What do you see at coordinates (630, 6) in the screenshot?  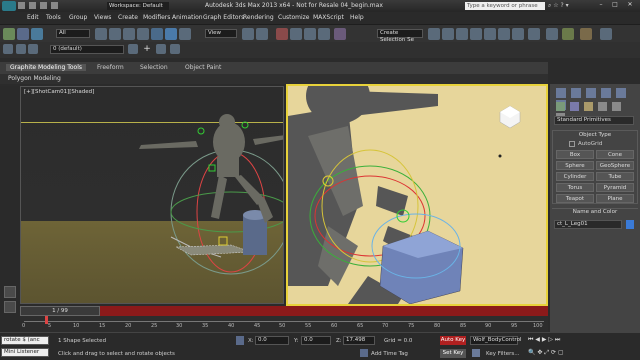 I see `close-button: ✕` at bounding box center [630, 6].